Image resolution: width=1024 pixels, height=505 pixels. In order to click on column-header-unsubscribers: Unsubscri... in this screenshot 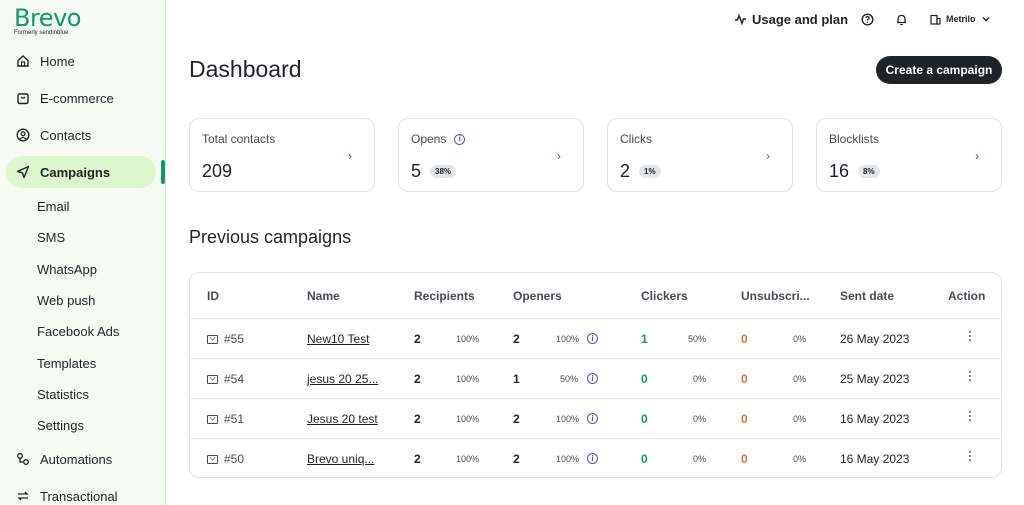, I will do `click(775, 296)`.